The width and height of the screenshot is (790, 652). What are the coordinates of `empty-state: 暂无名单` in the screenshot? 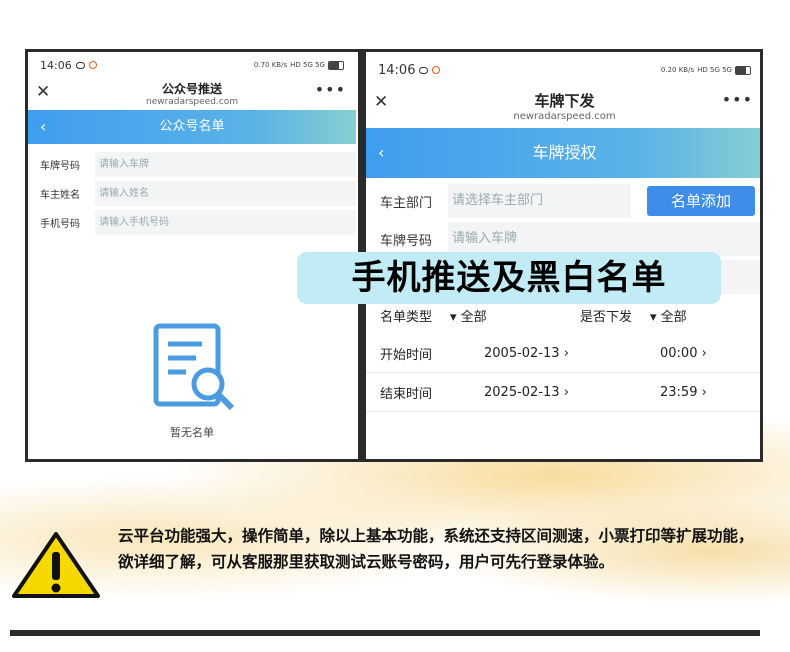 It's located at (192, 381).